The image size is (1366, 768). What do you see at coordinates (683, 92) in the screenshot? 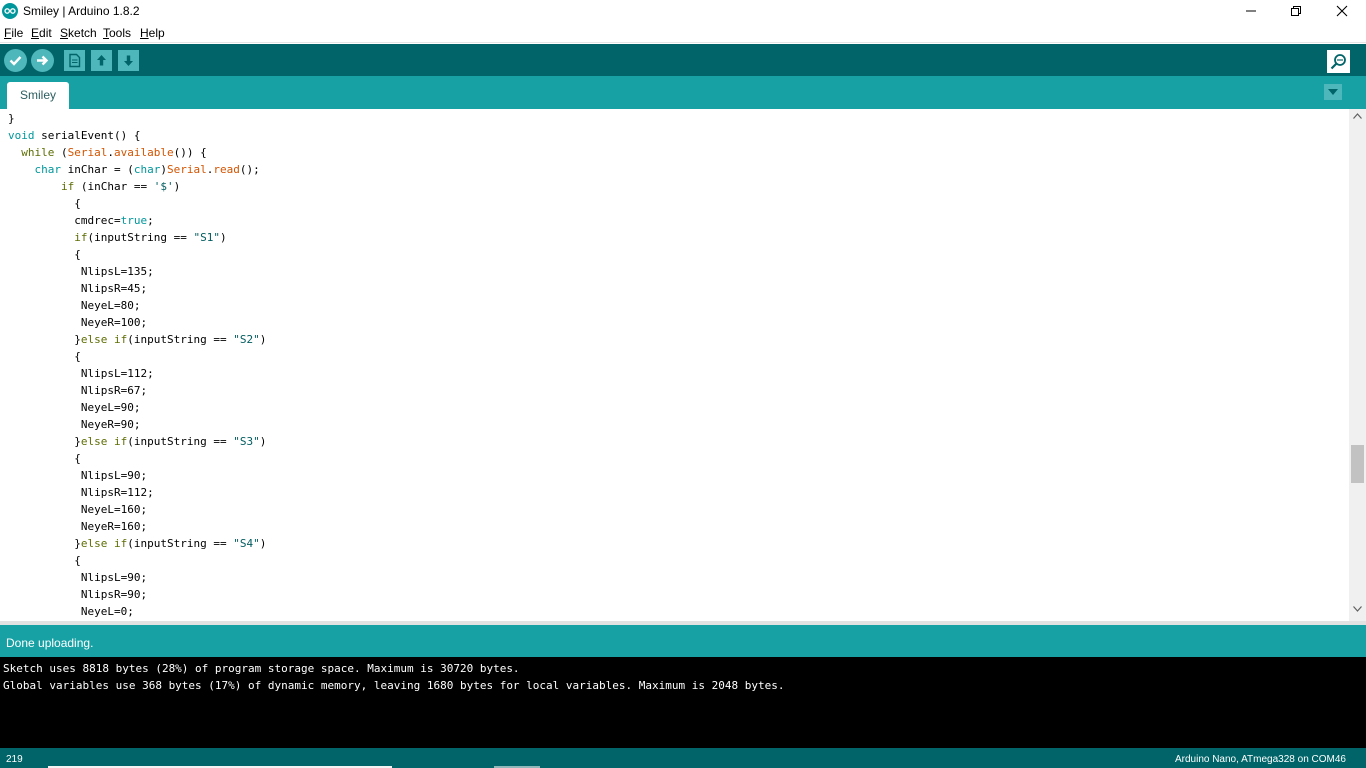
I see `tab-bar: Smiley` at bounding box center [683, 92].